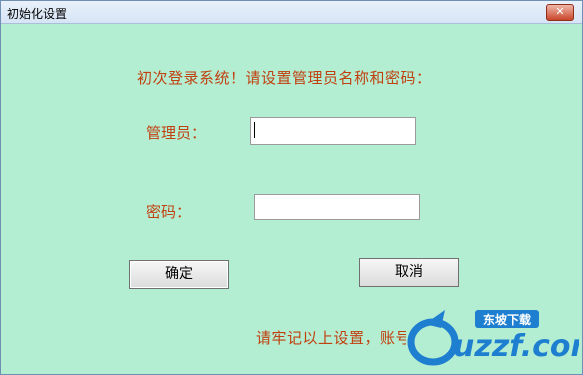 The image size is (583, 375). What do you see at coordinates (507, 319) in the screenshot?
I see `watermark-tag: 东坡下载` at bounding box center [507, 319].